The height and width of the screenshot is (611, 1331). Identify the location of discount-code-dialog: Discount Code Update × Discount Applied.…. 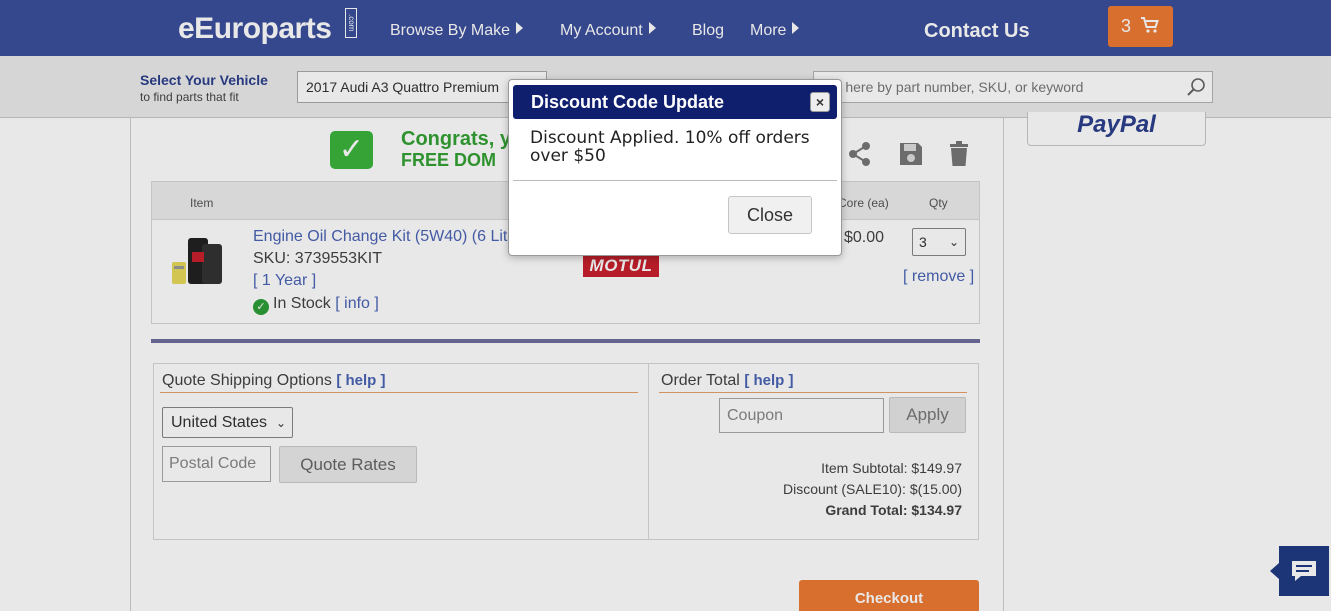
(675, 167).